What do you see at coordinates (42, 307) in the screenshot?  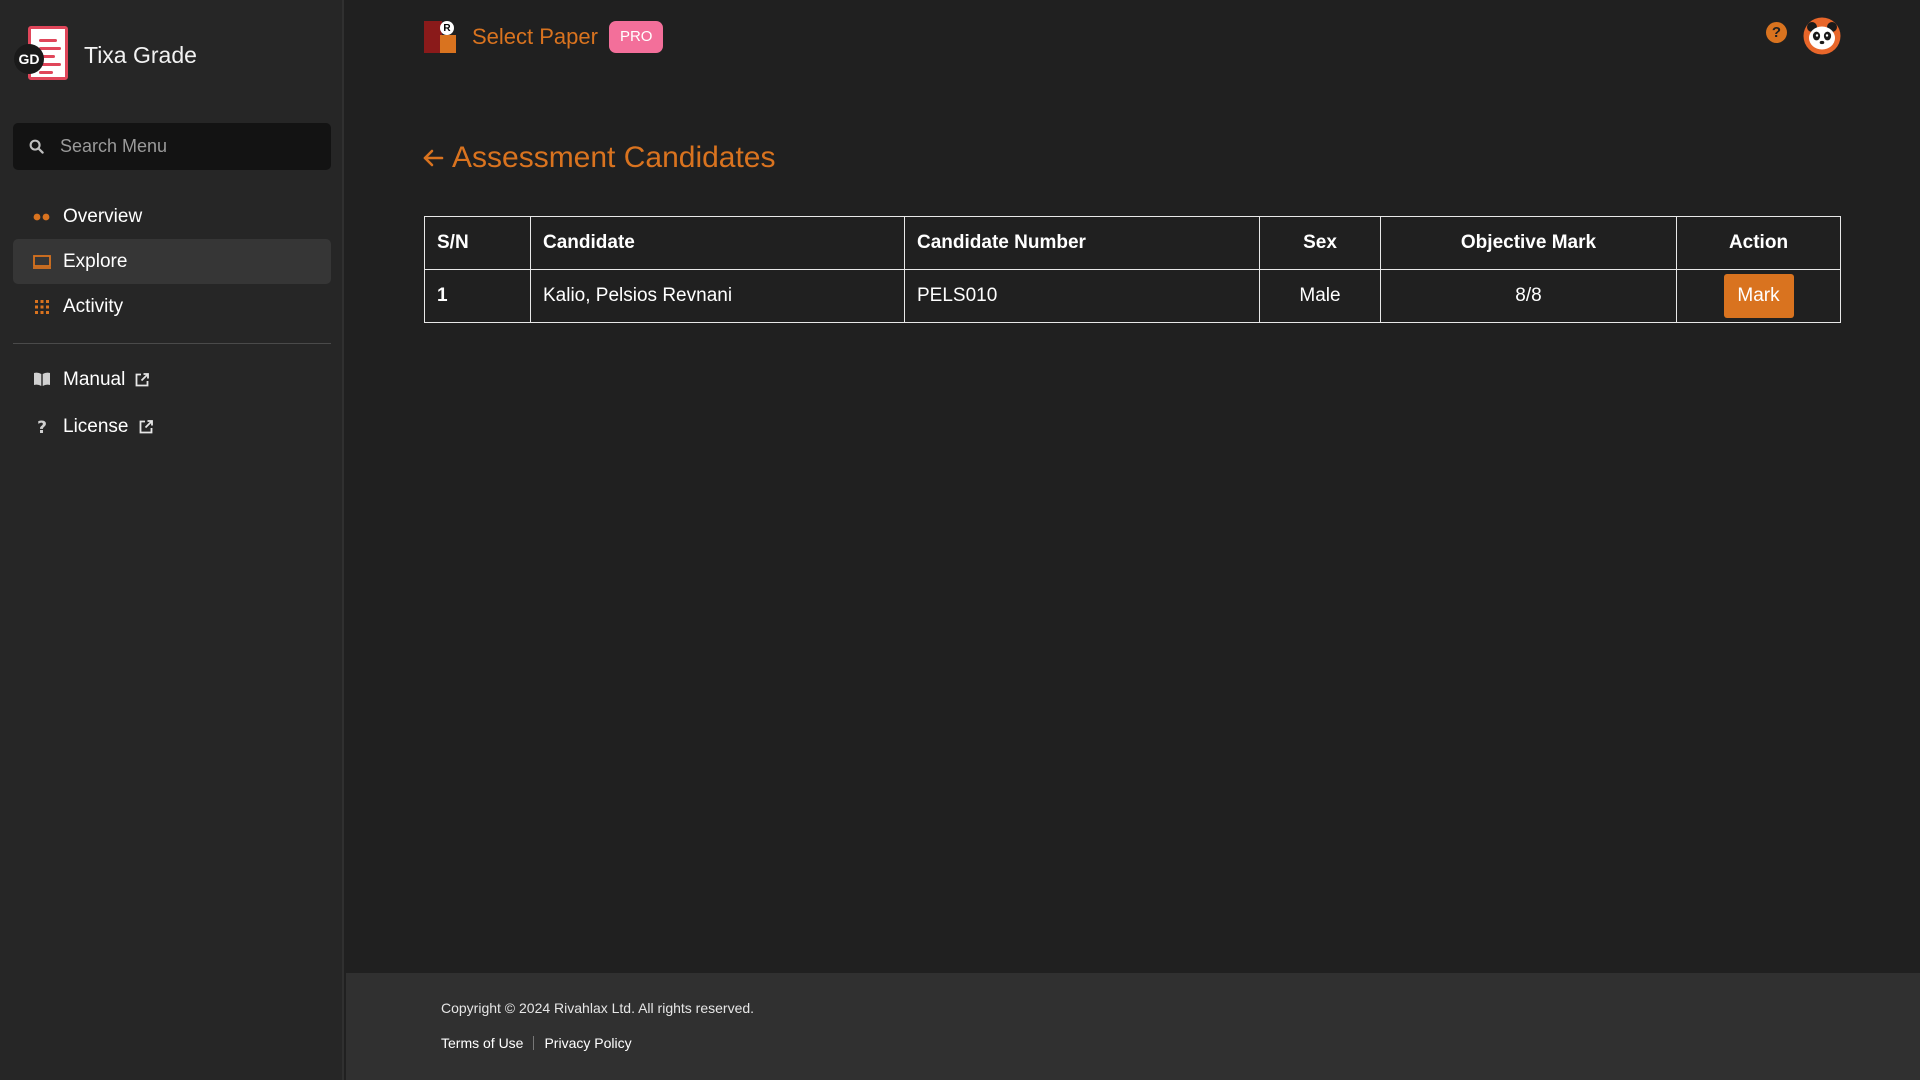 I see `grid-icon` at bounding box center [42, 307].